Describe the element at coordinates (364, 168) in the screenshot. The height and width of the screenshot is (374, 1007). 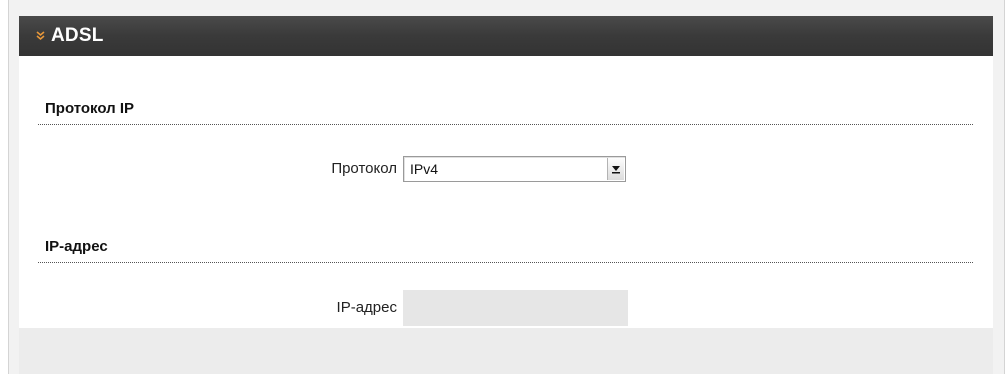
I see `protocol-label: Протокол` at that location.